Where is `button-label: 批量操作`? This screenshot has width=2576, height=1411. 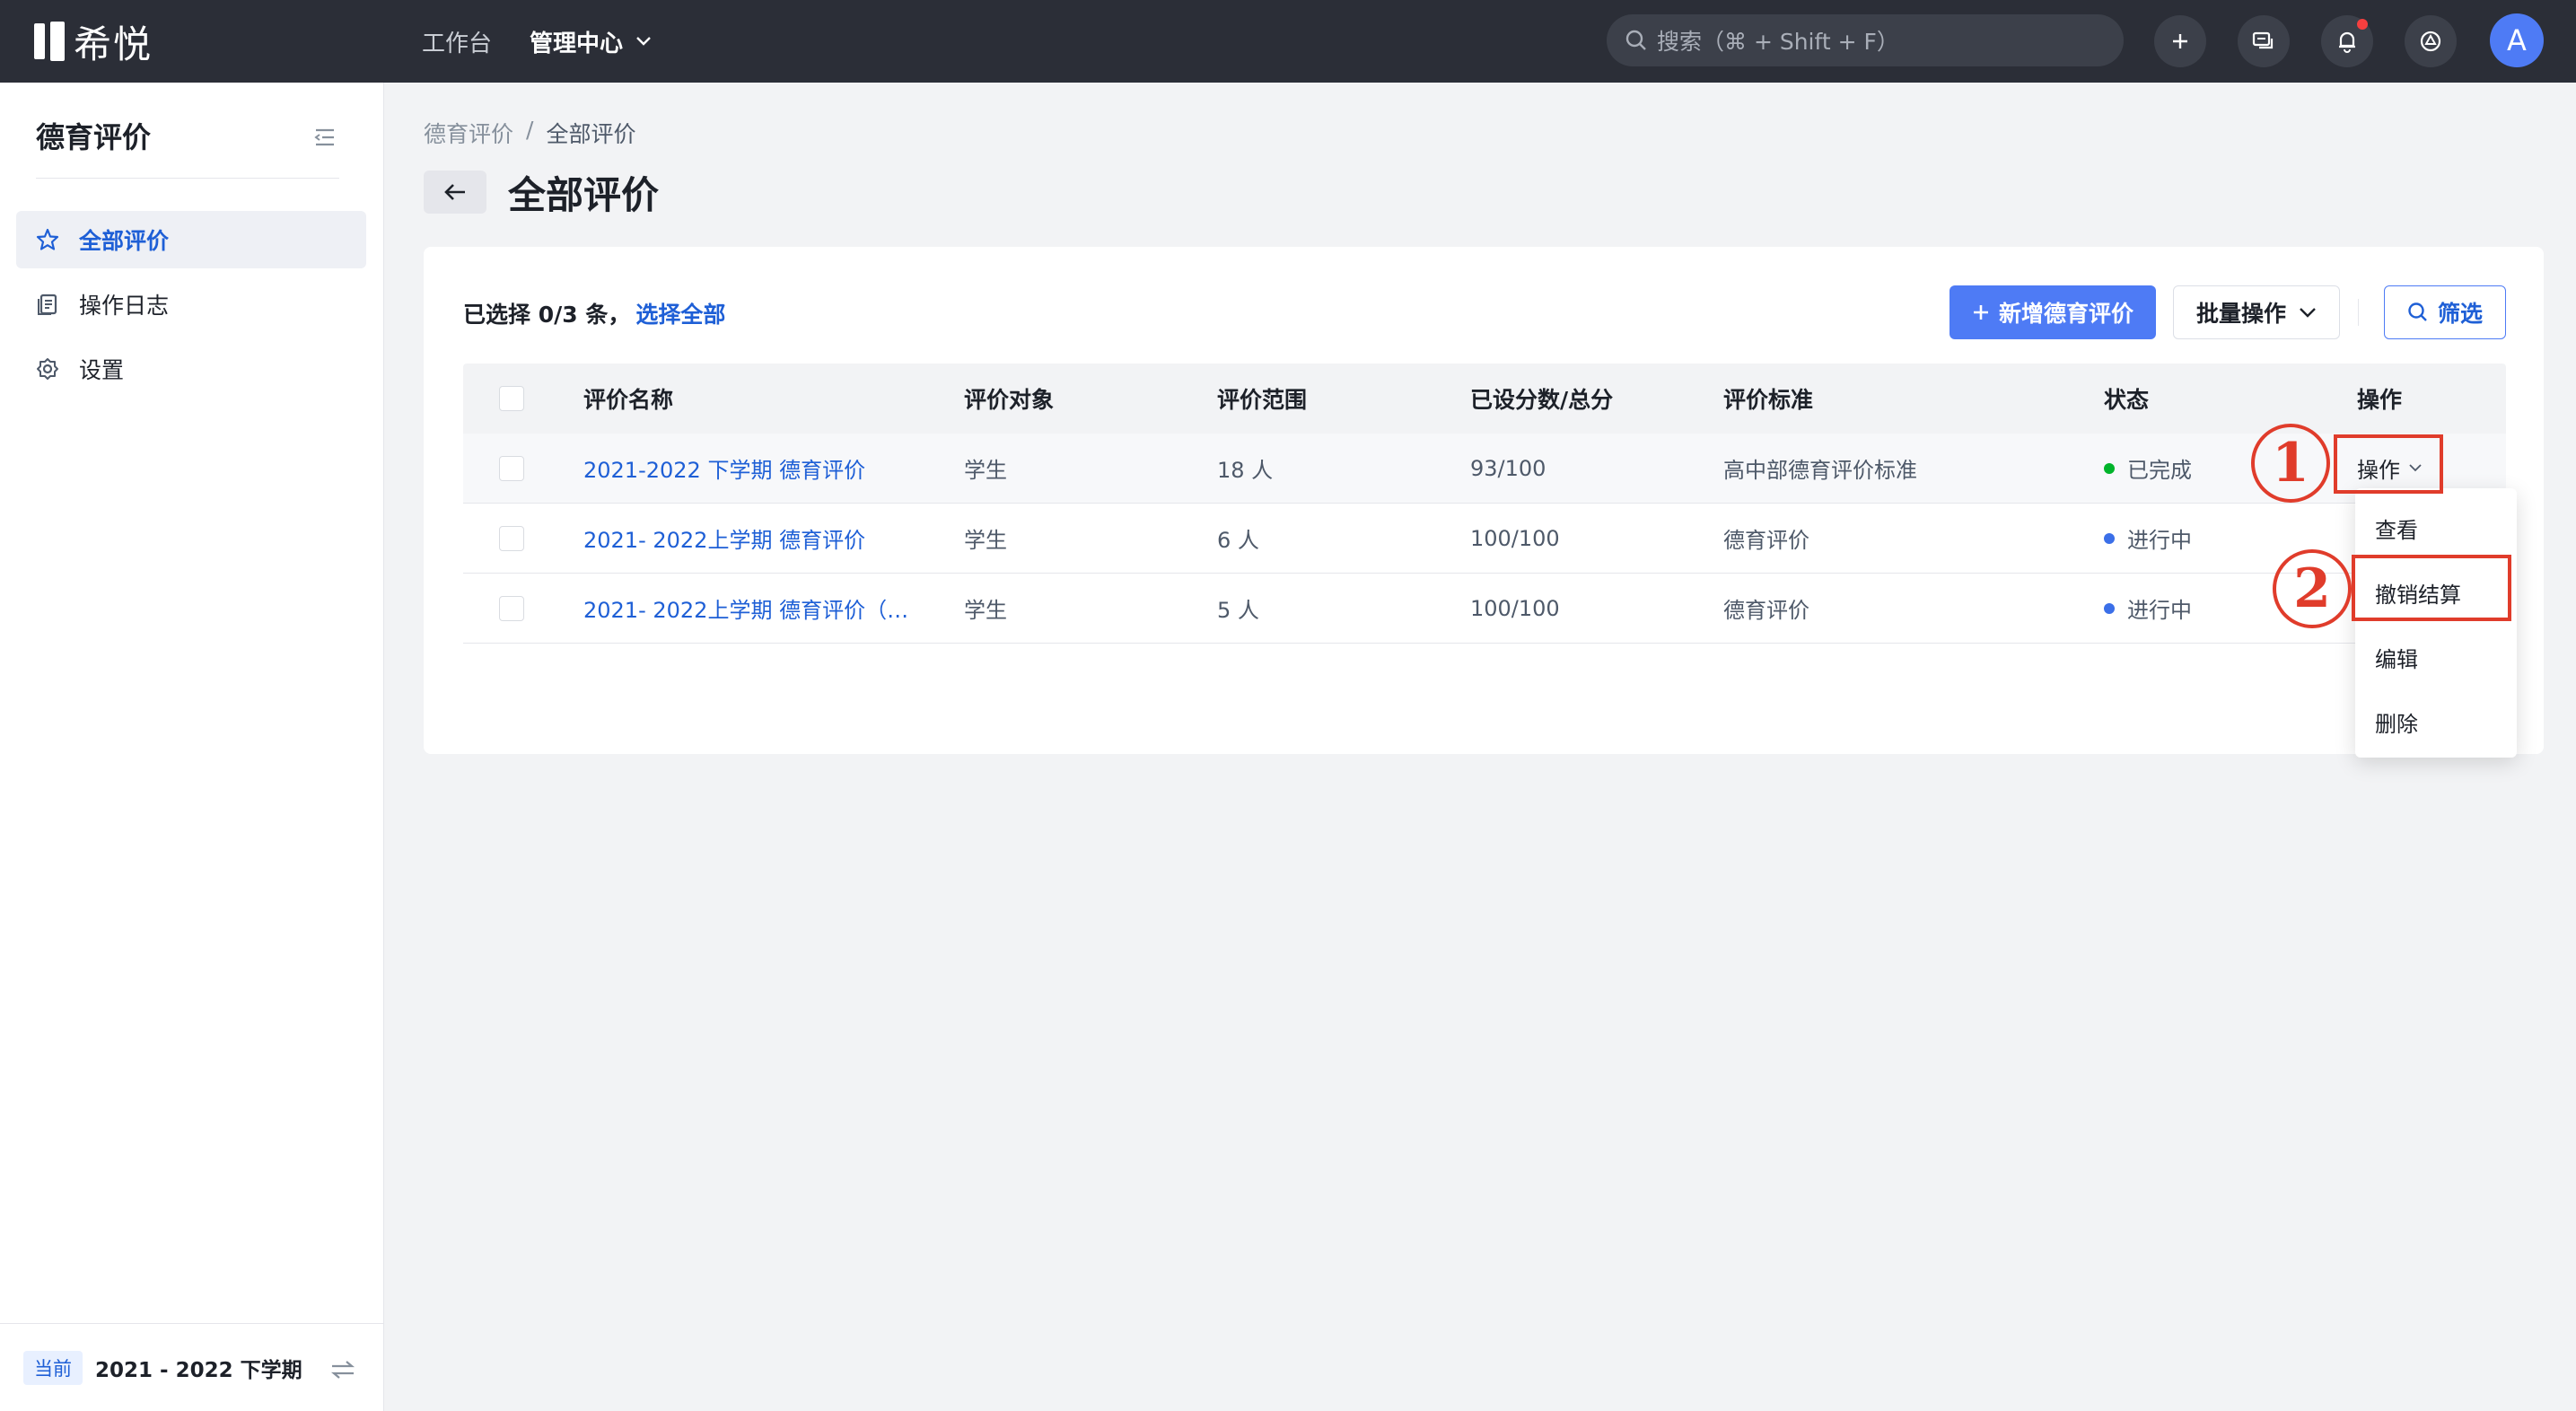
button-label: 批量操作 is located at coordinates (2240, 314).